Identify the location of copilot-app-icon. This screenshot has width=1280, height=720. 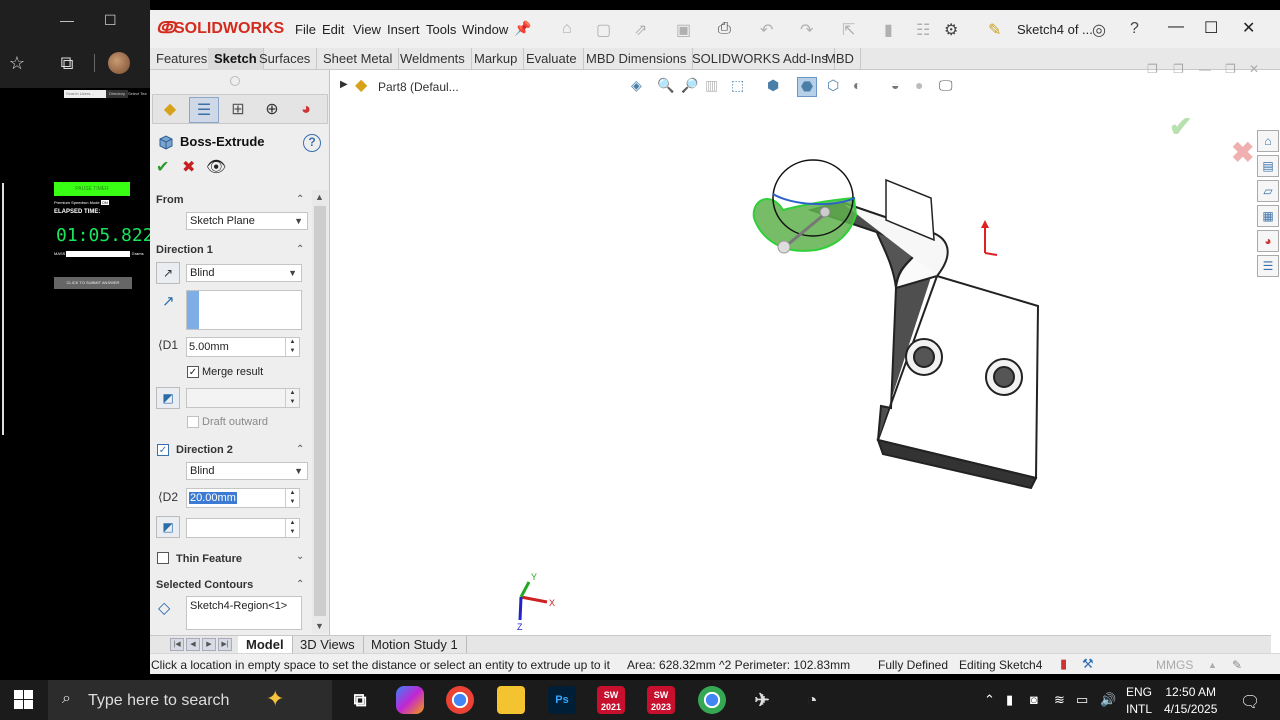
(410, 700).